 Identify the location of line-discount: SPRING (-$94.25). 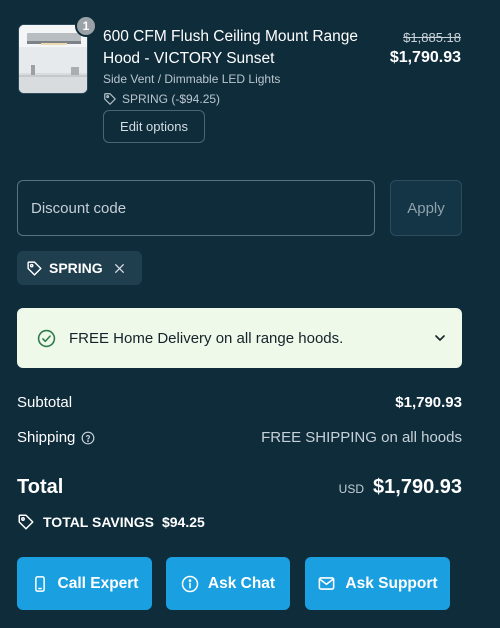
(161, 99).